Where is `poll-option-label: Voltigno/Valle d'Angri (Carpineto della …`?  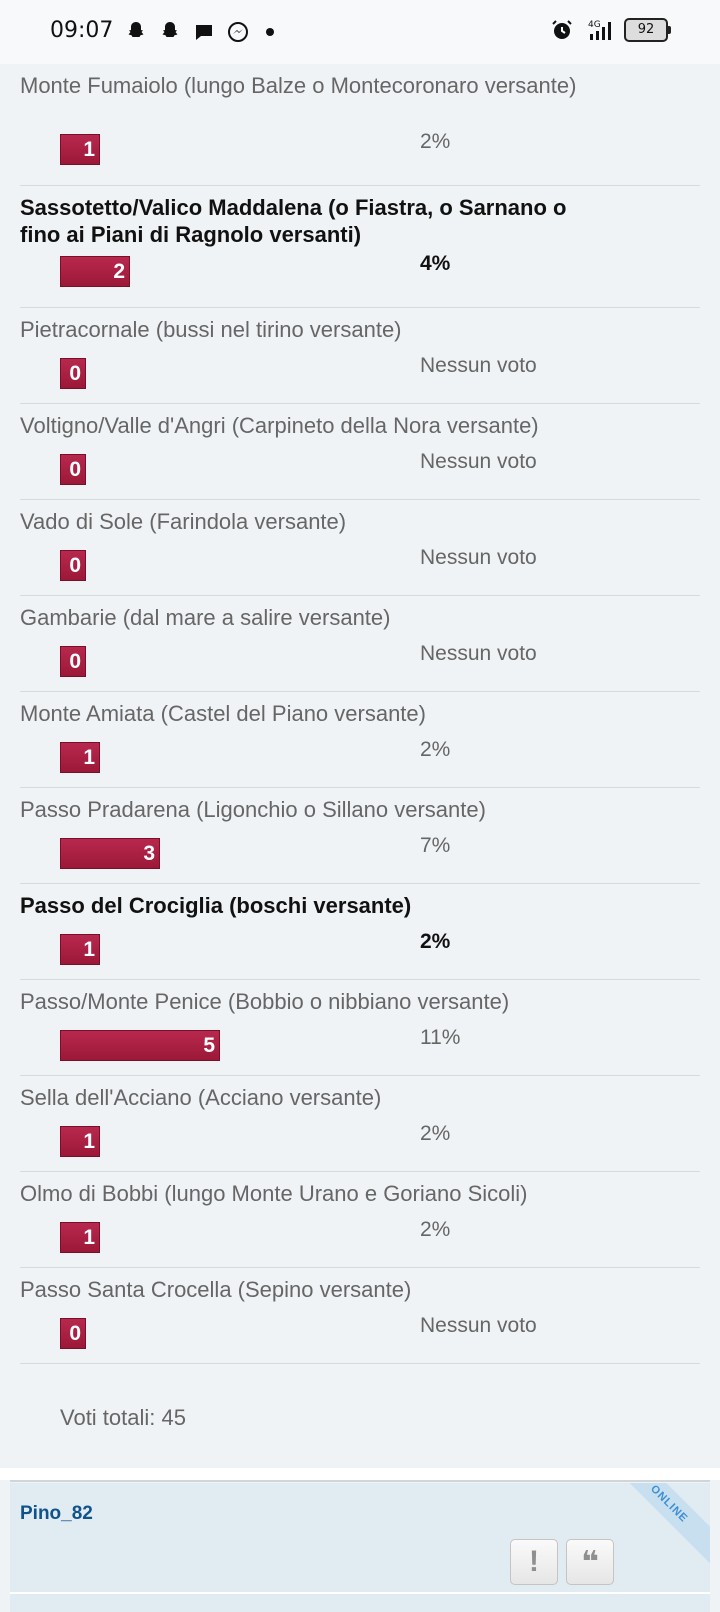 poll-option-label: Voltigno/Valle d'Angri (Carpineto della … is located at coordinates (279, 425).